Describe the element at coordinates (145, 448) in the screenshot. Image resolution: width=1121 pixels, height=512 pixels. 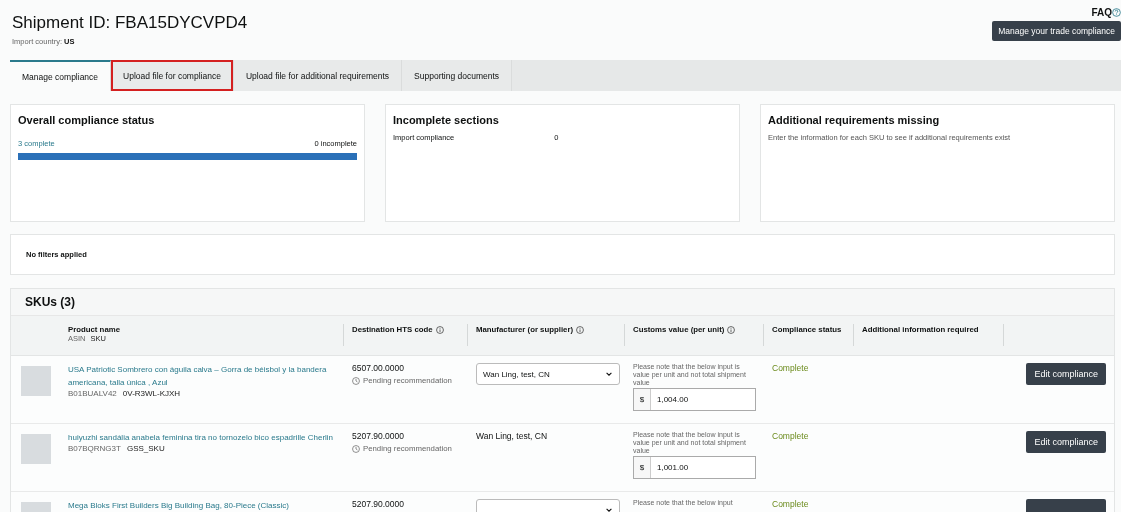
I see `sku-text: GSS_SKU` at that location.